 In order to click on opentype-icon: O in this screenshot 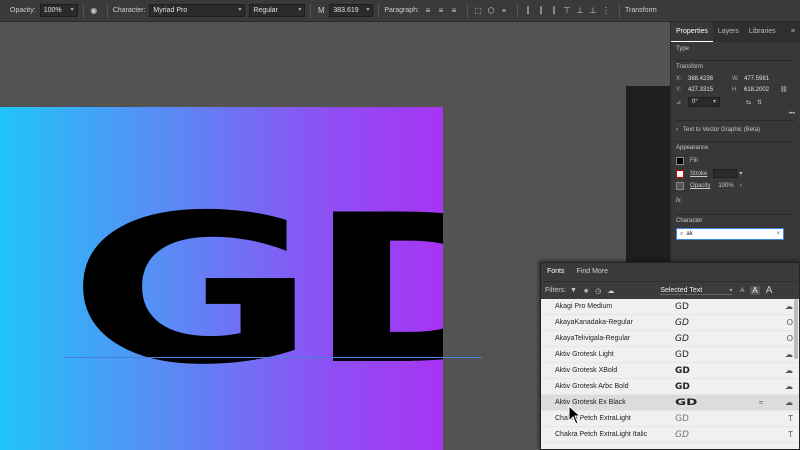, I will do `click(789, 322)`.